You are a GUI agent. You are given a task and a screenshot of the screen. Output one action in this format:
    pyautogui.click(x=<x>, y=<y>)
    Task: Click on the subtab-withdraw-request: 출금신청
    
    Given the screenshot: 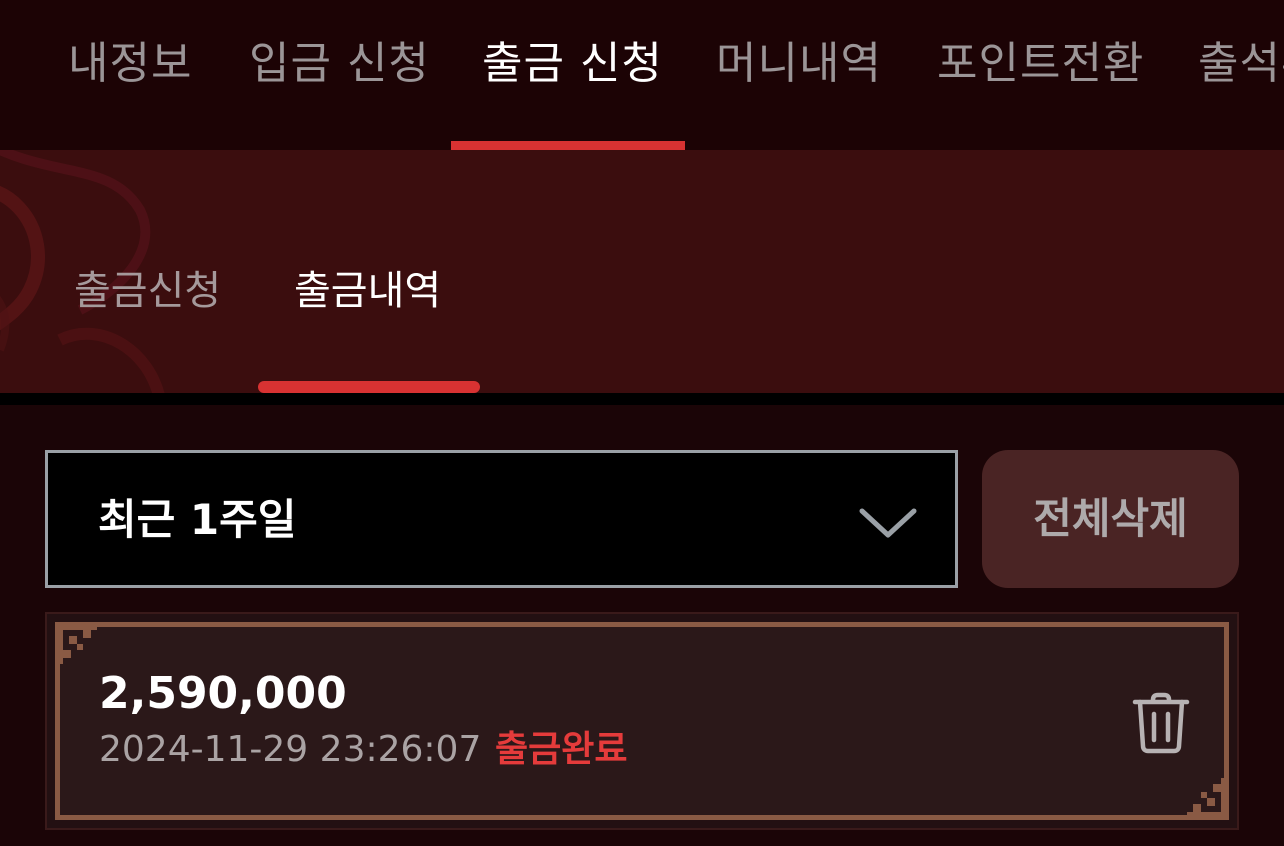 What is the action you would take?
    pyautogui.click(x=147, y=291)
    